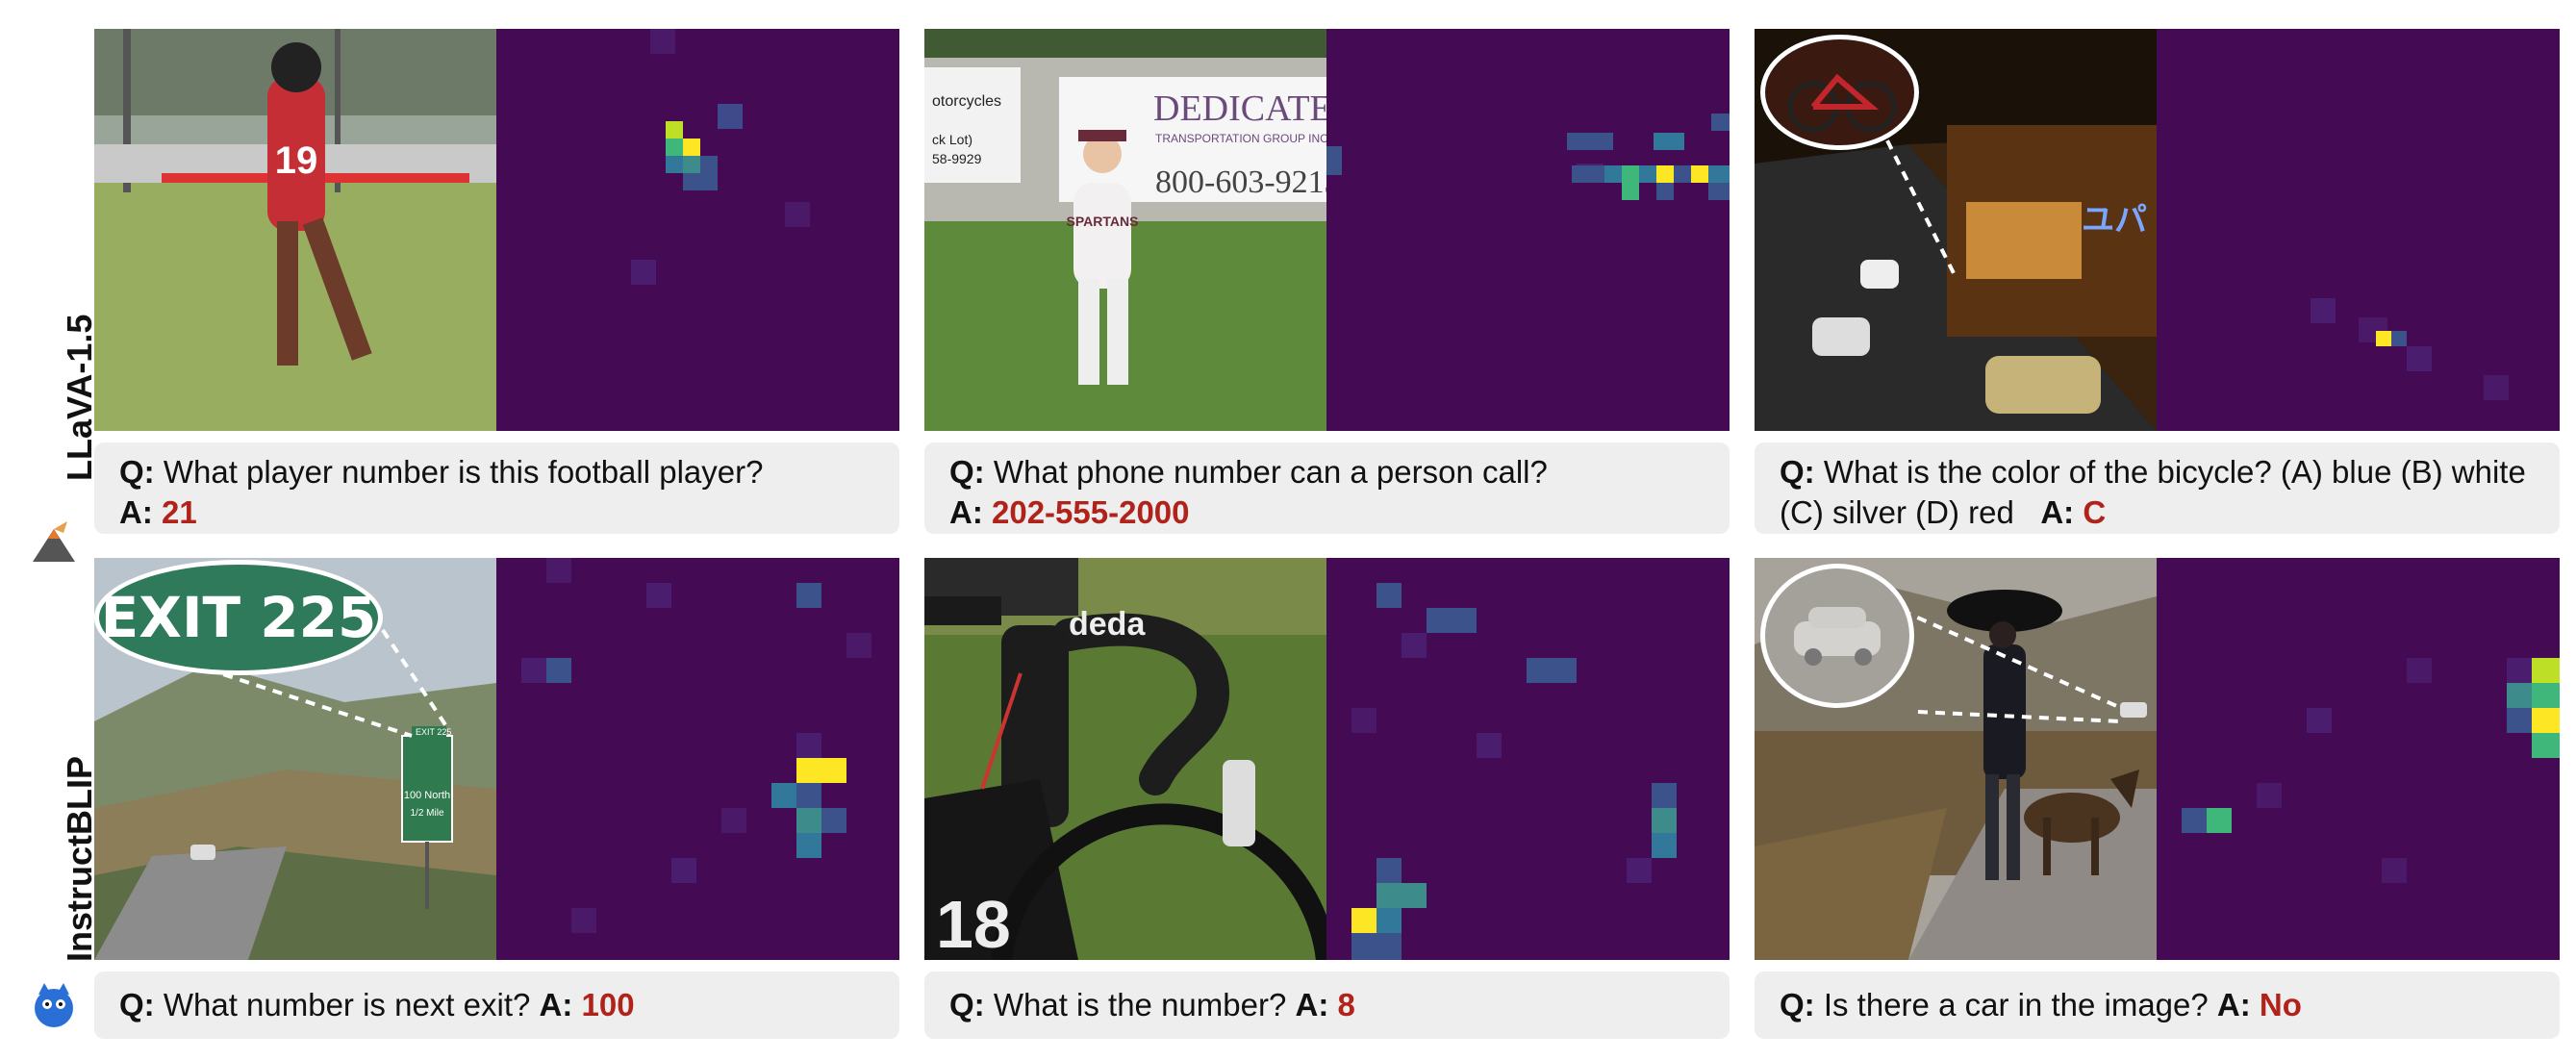  What do you see at coordinates (49, 296) in the screenshot?
I see `row-label-llava: LLaVA-1.5` at bounding box center [49, 296].